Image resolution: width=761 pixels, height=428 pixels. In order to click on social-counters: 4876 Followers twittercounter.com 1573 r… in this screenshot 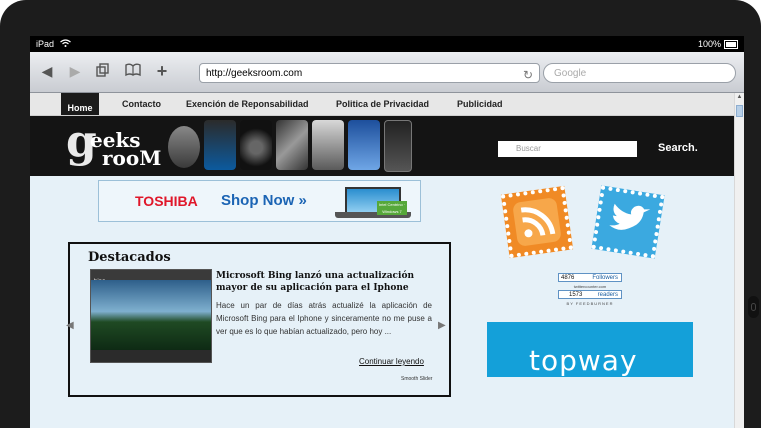, I will do `click(590, 289)`.